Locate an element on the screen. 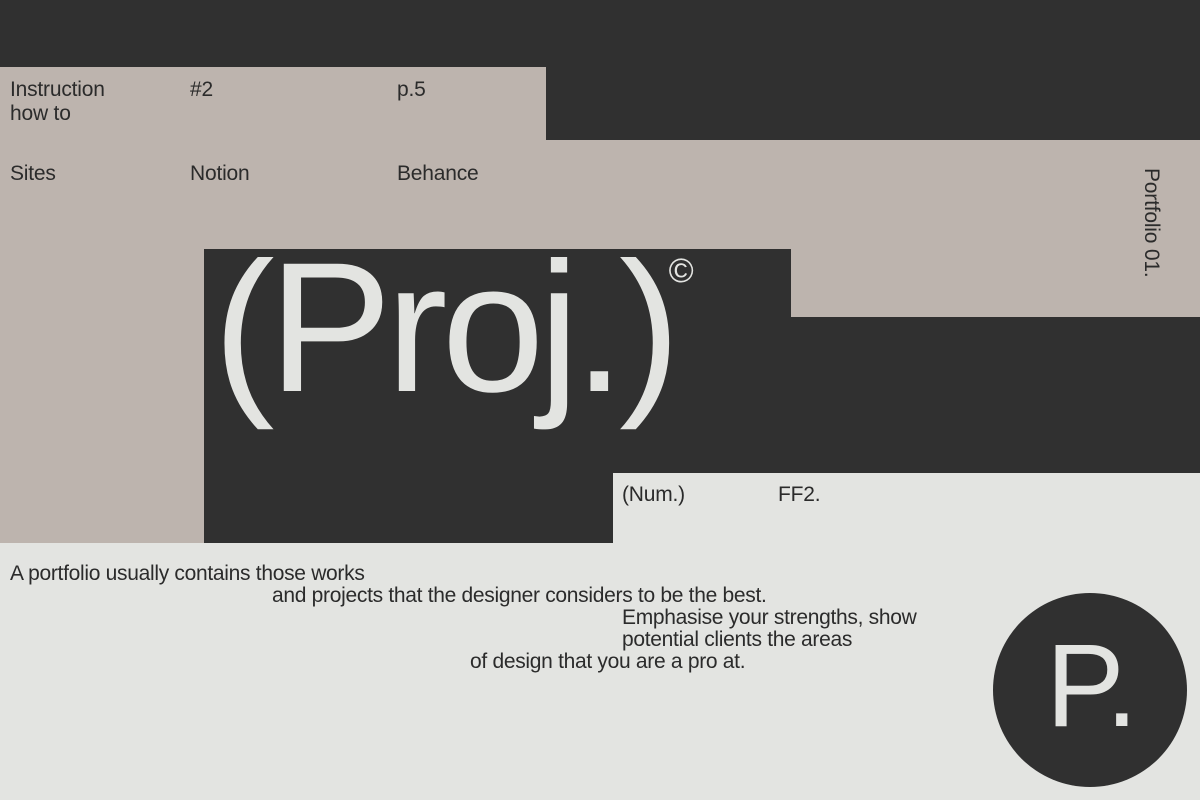 This screenshot has height=800, width=1200. portfolio-badge: P. is located at coordinates (1090, 690).